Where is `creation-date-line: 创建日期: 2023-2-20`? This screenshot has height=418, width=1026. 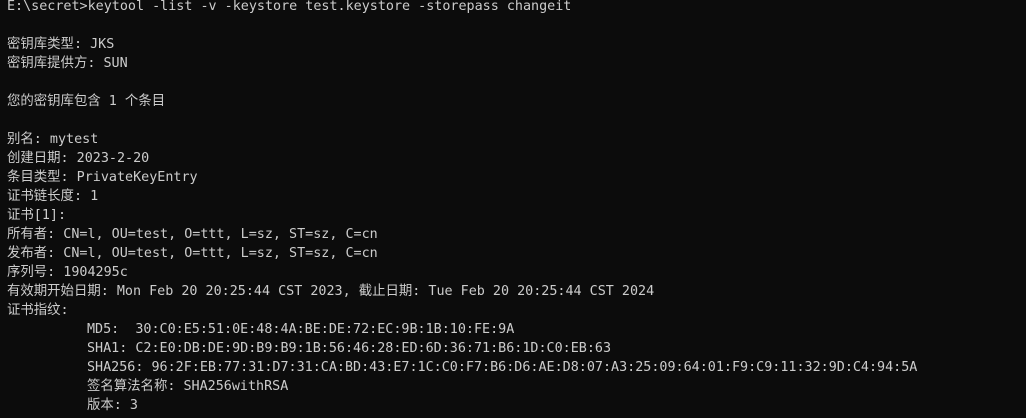
creation-date-line: 创建日期: 2023-2-20 is located at coordinates (78, 158).